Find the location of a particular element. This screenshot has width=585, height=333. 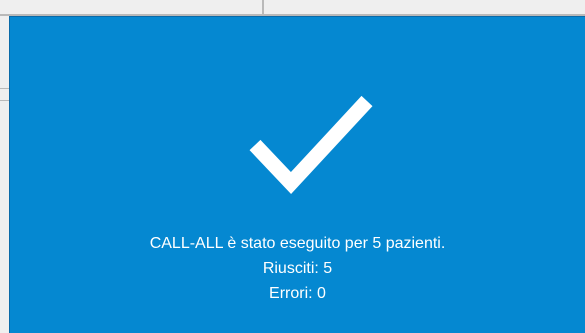

success-count: Riusciti: 5 is located at coordinates (297, 268).